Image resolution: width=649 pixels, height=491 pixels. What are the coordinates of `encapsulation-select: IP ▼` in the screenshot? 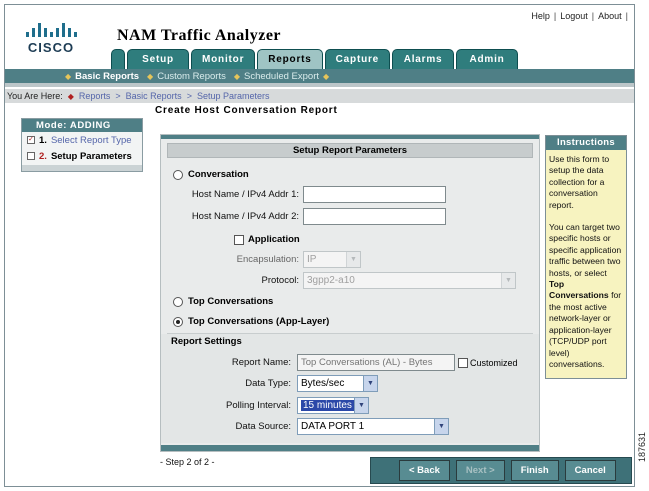 It's located at (332, 259).